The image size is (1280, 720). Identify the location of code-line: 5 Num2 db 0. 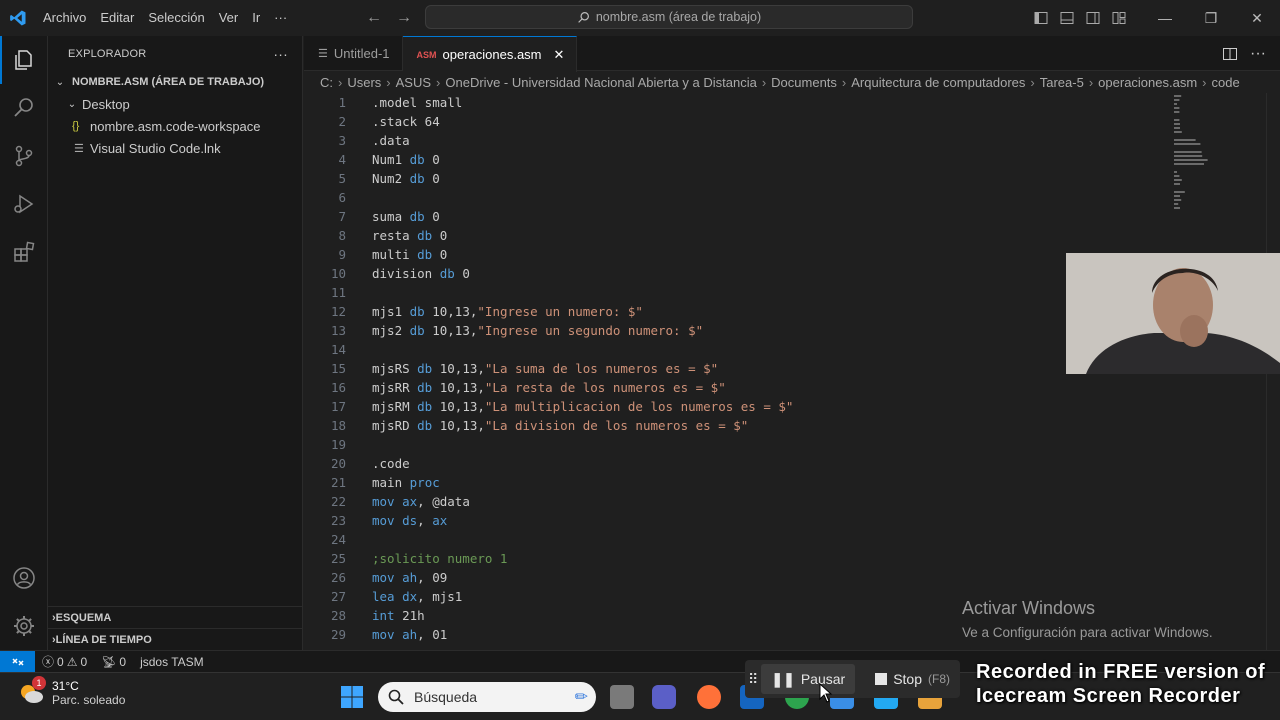
(792, 178).